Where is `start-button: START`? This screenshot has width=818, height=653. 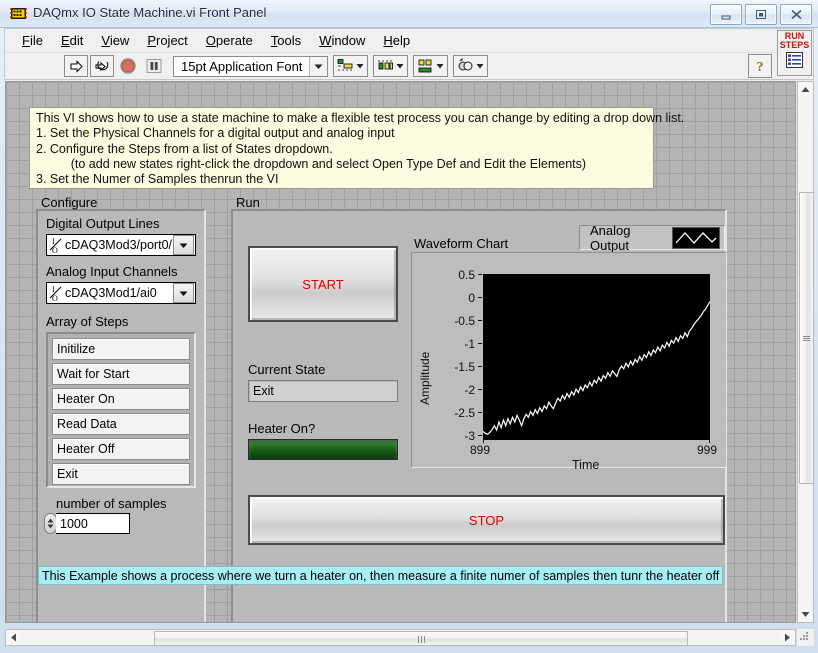
start-button: START is located at coordinates (323, 284).